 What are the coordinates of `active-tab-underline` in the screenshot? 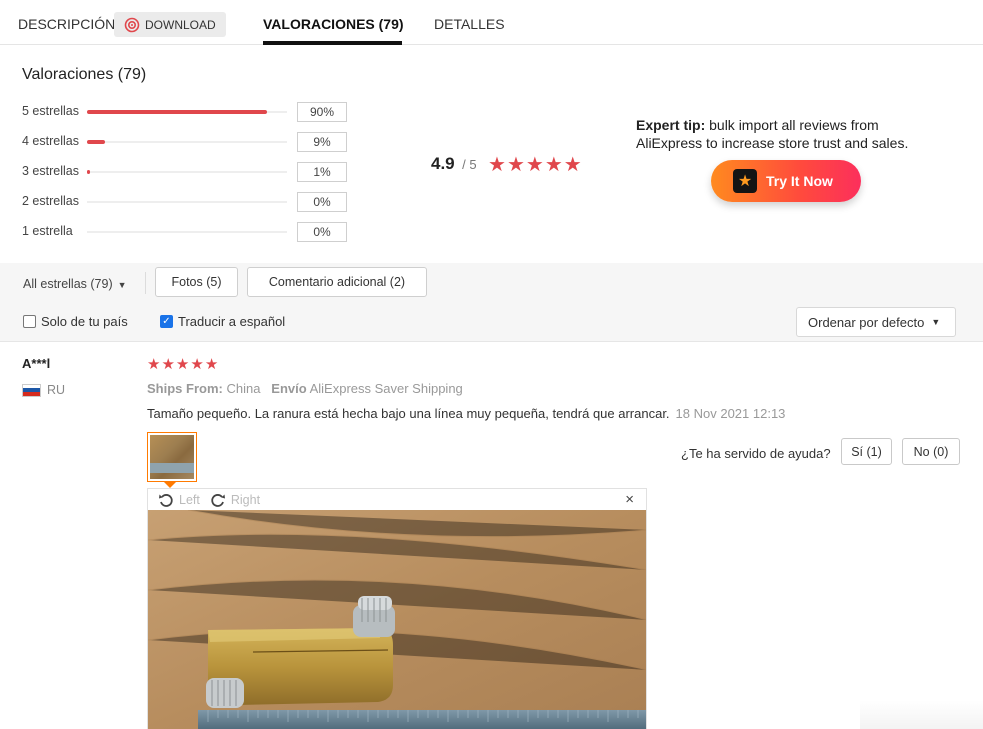 It's located at (332, 43).